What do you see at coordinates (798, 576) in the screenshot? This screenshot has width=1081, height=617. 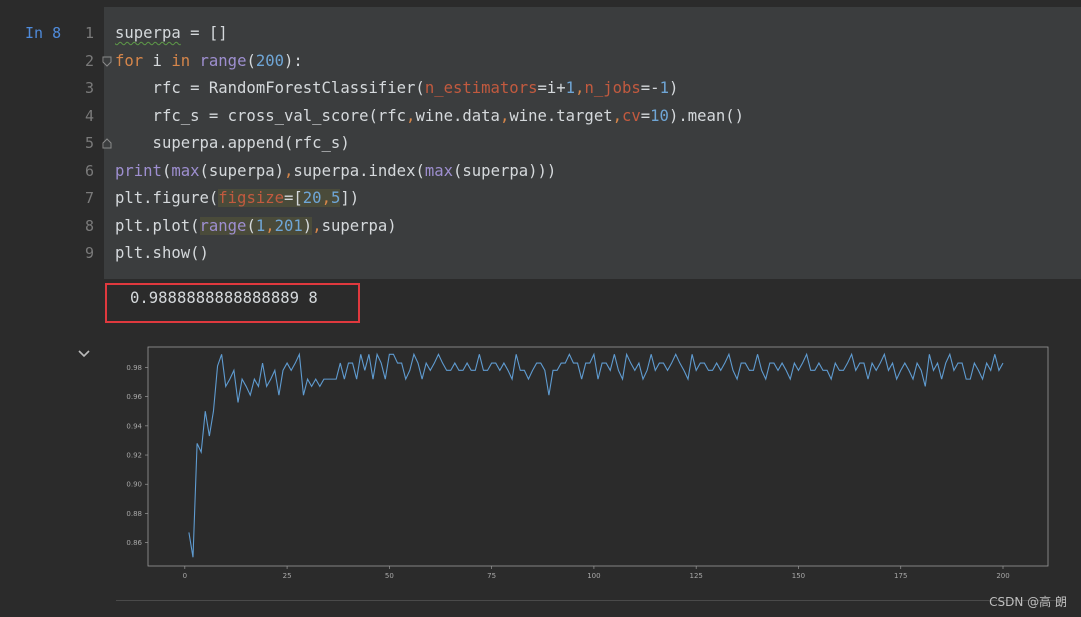 I see `x-tick-label: 150` at bounding box center [798, 576].